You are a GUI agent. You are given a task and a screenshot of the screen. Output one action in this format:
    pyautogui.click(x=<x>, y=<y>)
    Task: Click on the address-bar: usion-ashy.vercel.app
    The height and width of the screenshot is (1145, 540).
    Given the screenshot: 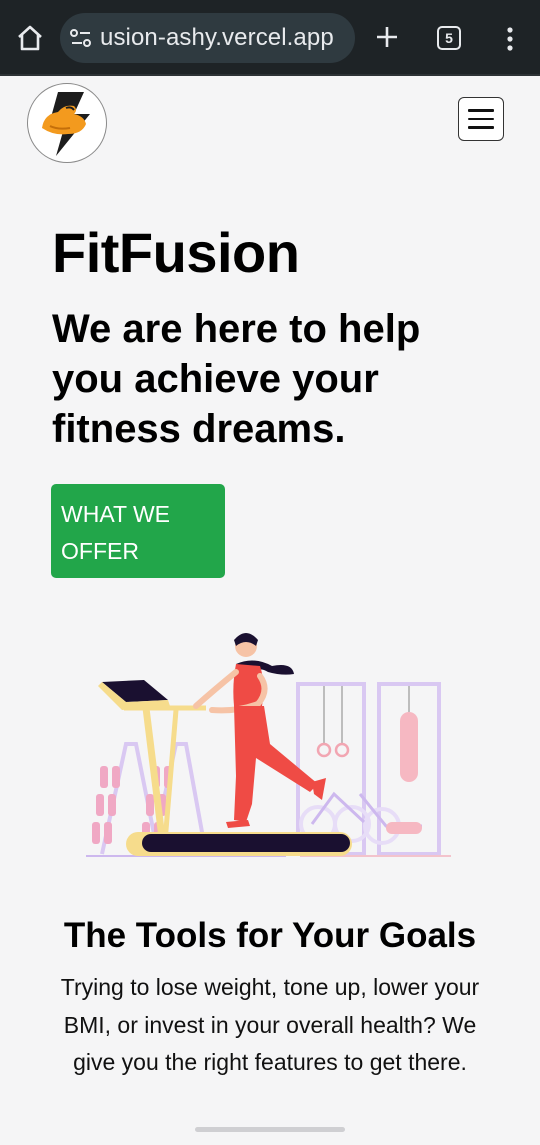 What is the action you would take?
    pyautogui.click(x=207, y=38)
    